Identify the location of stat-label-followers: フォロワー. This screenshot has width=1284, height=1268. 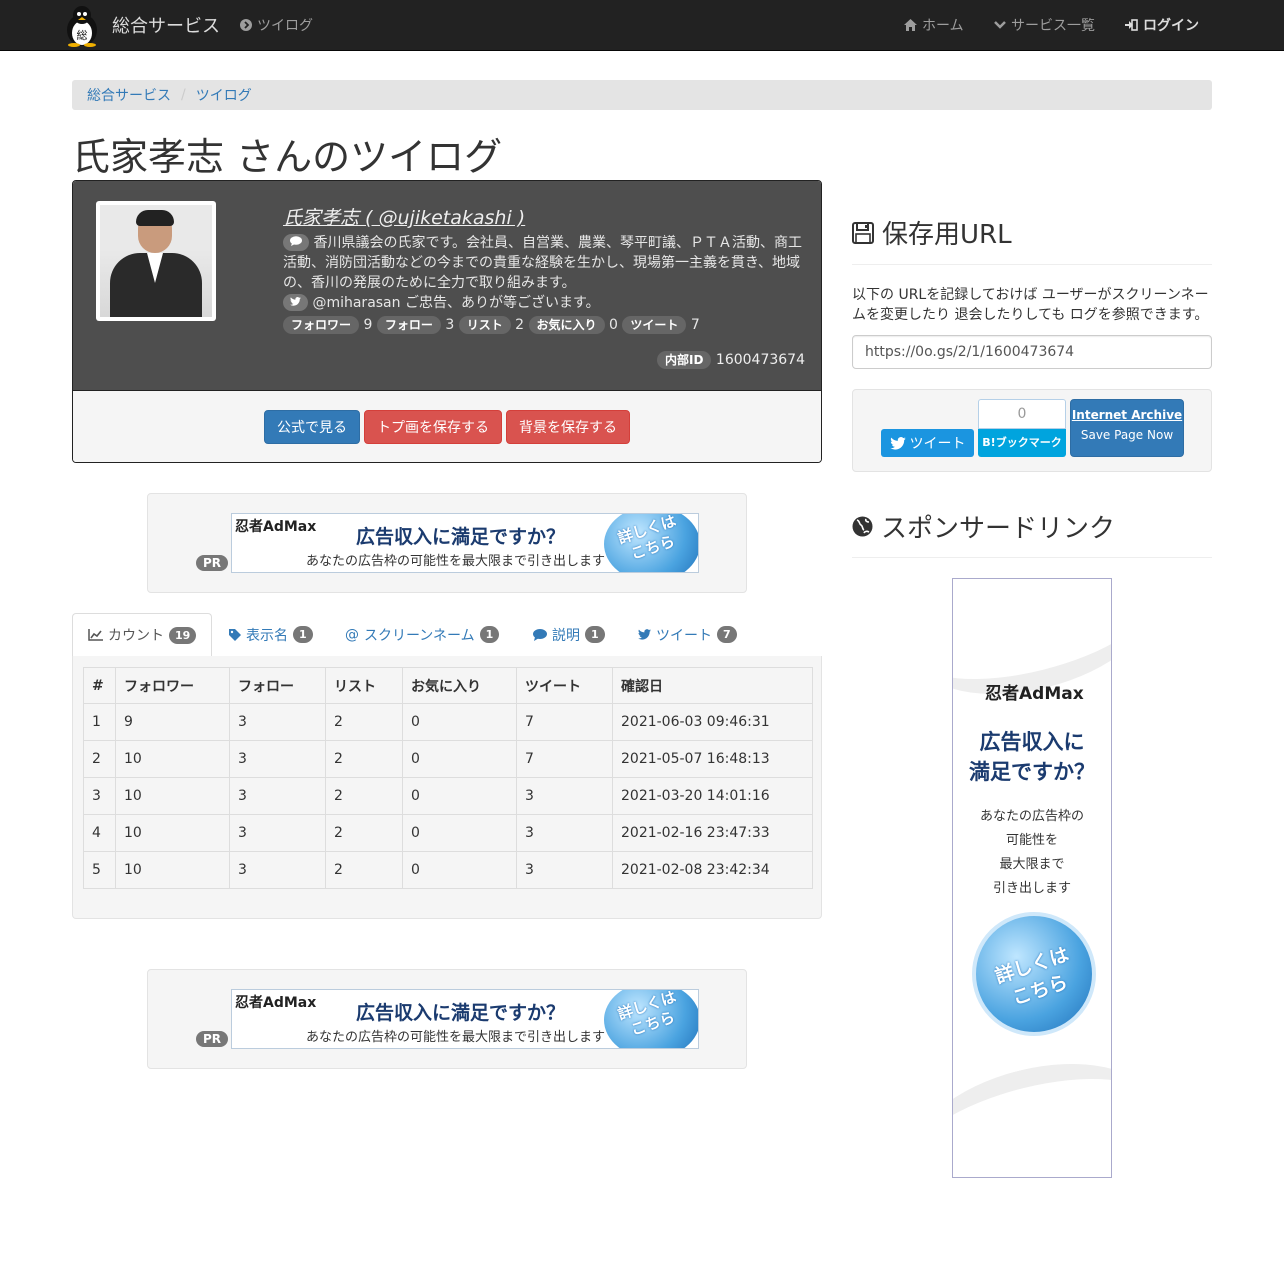
(321, 325).